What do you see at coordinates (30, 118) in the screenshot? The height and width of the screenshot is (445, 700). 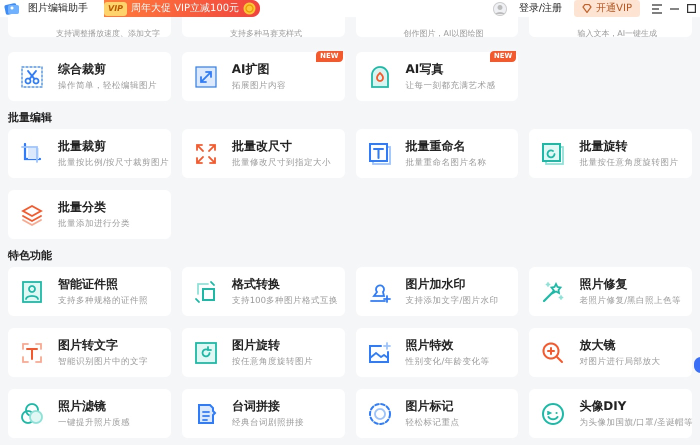 I see `section-heading: 批量编辑` at bounding box center [30, 118].